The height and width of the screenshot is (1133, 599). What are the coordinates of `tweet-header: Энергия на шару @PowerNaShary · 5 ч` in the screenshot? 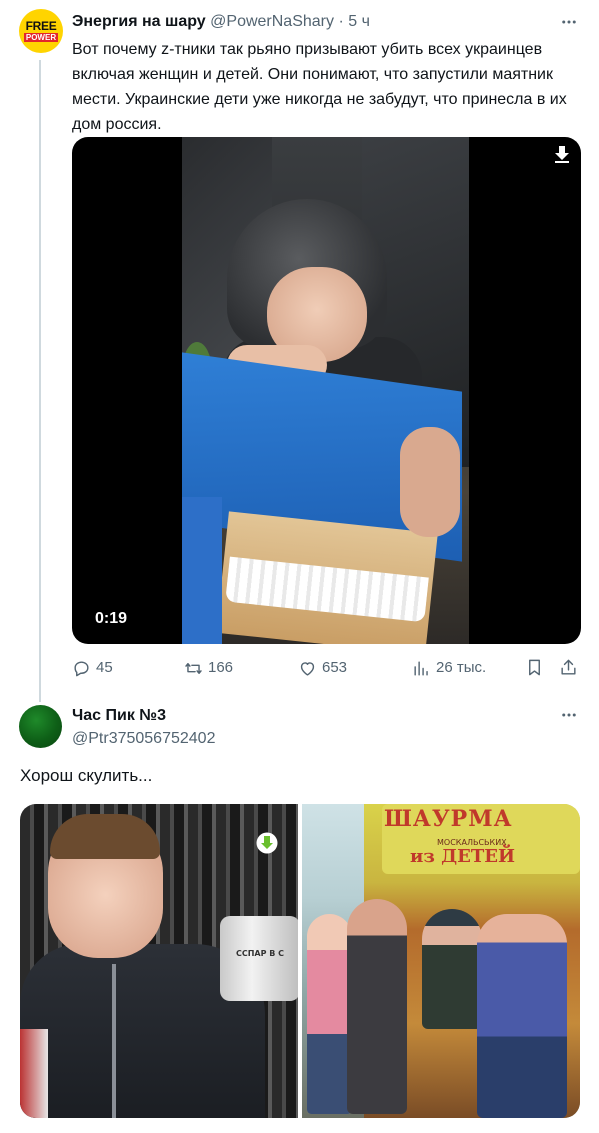 It's located at (221, 22).